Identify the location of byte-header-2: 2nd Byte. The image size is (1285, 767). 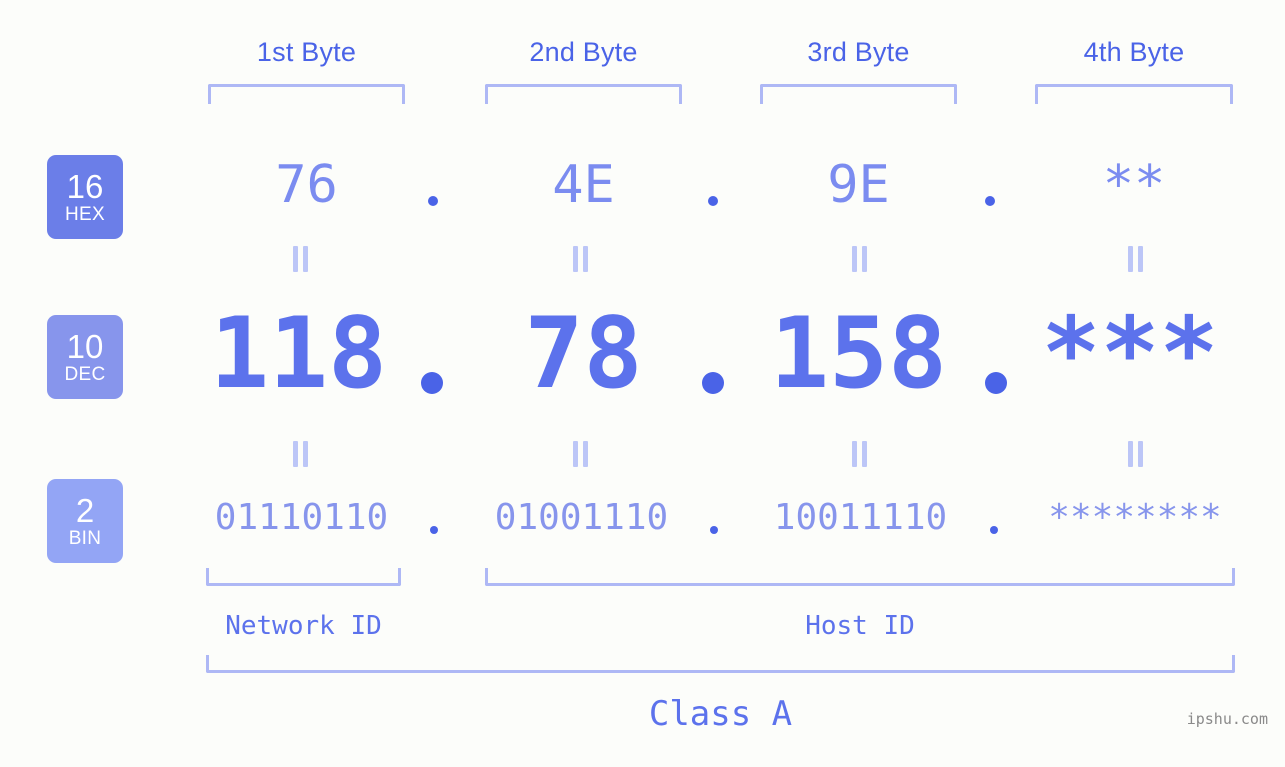
(583, 52).